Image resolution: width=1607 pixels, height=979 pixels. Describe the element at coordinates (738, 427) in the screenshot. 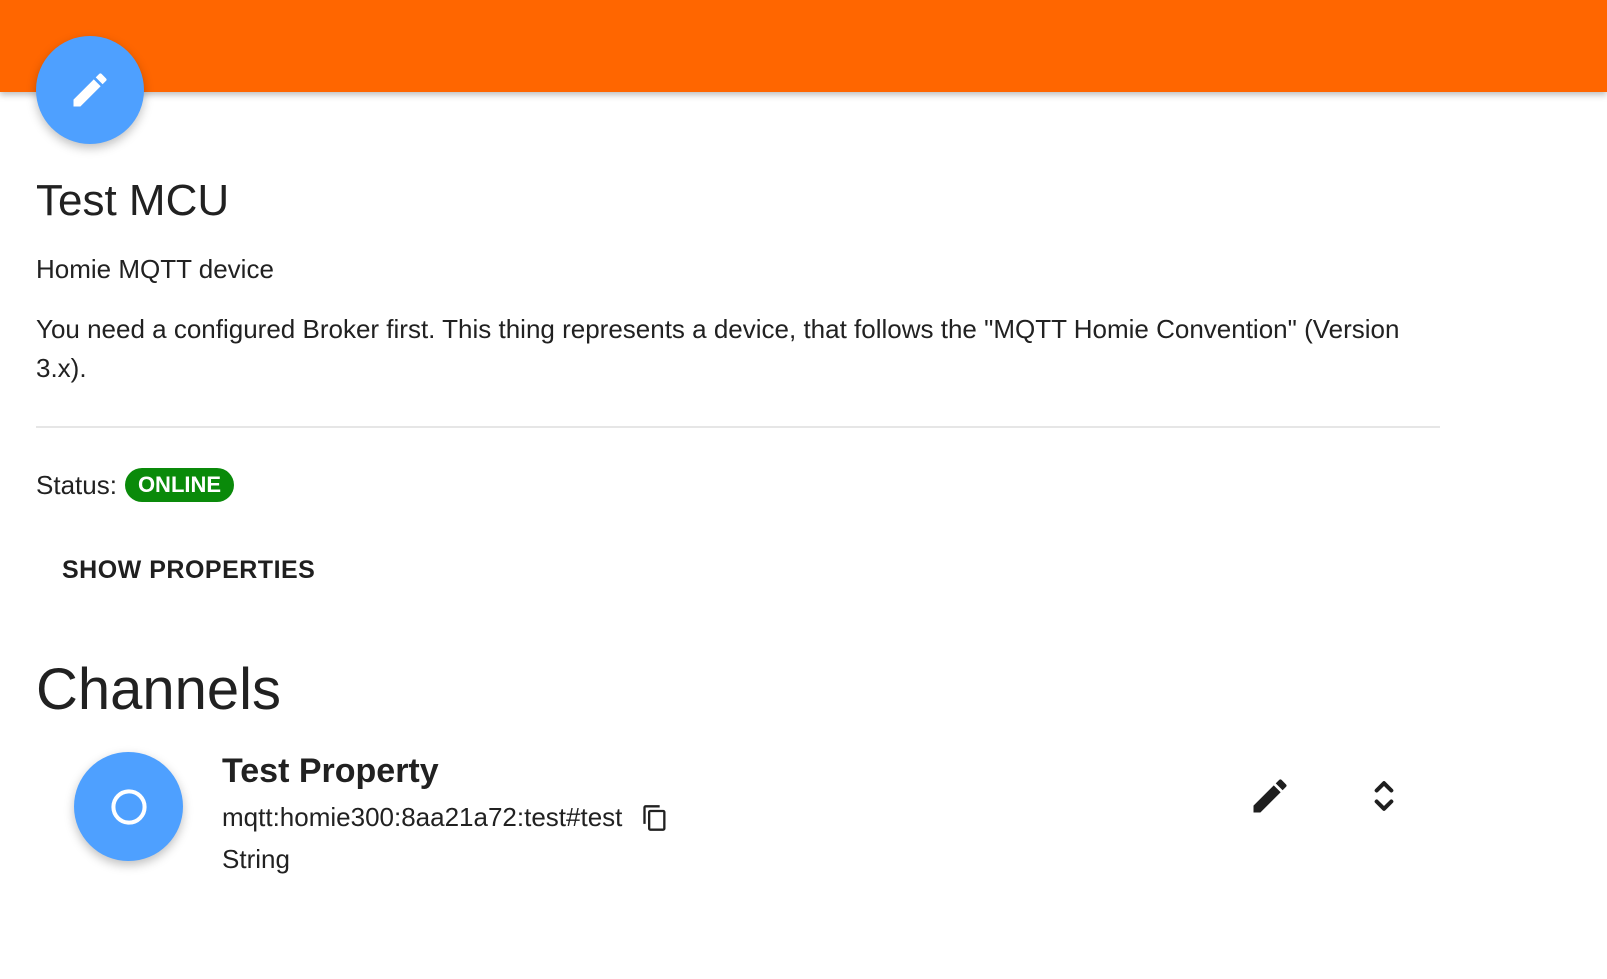

I see `divider` at that location.